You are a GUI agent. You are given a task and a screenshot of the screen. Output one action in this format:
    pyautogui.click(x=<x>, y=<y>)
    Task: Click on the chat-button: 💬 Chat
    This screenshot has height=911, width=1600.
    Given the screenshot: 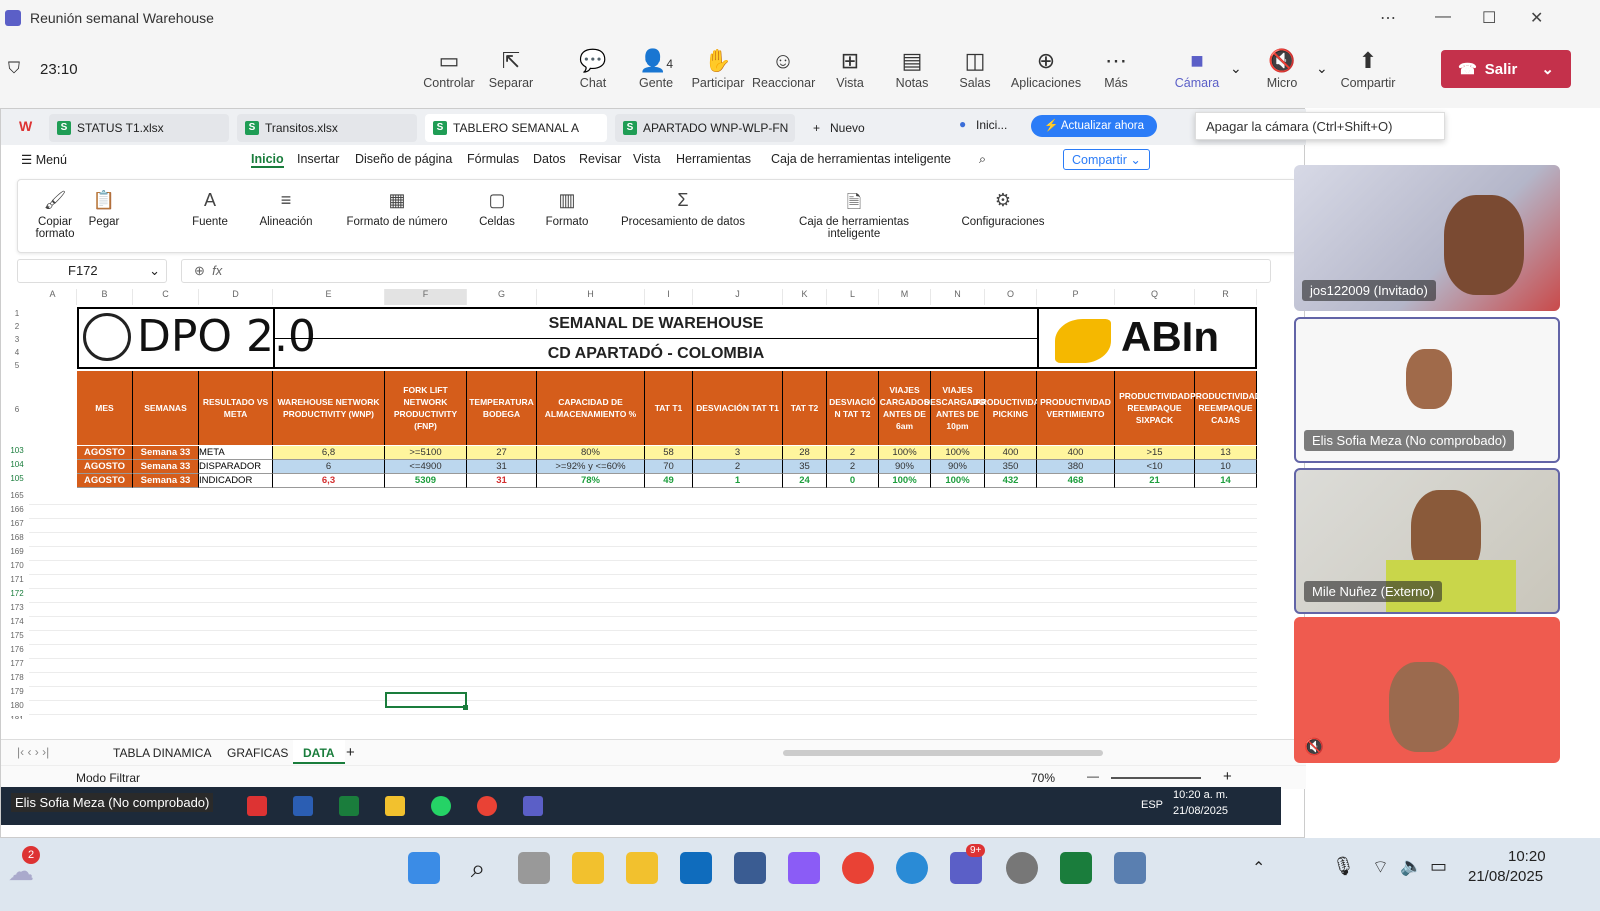 What is the action you would take?
    pyautogui.click(x=593, y=68)
    